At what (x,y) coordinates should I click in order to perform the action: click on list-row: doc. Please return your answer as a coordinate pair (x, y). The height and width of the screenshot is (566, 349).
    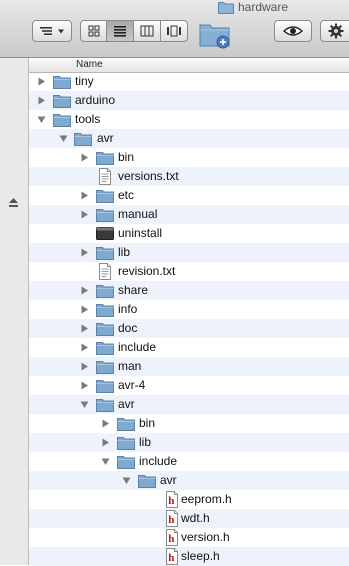
    Looking at the image, I should click on (189, 328).